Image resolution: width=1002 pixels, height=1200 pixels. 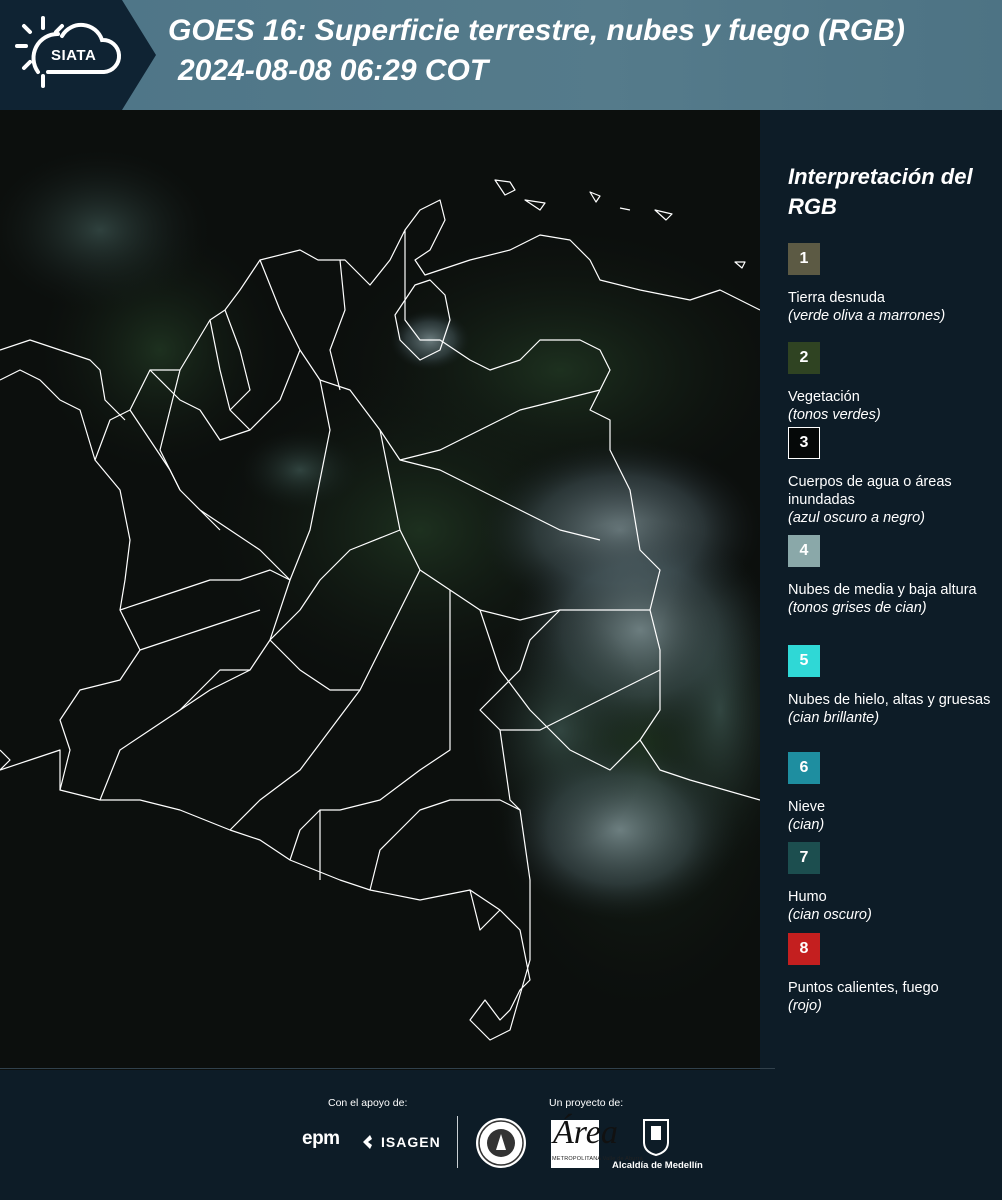 I want to click on isagen-logo-icon, so click(x=367, y=1142).